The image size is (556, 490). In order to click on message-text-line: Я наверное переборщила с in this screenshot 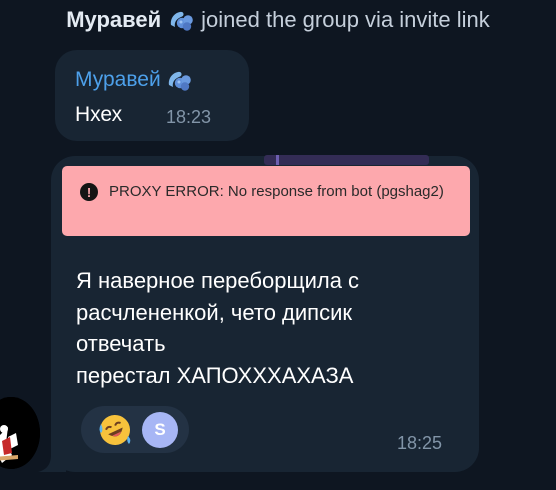, I will do `click(218, 280)`.